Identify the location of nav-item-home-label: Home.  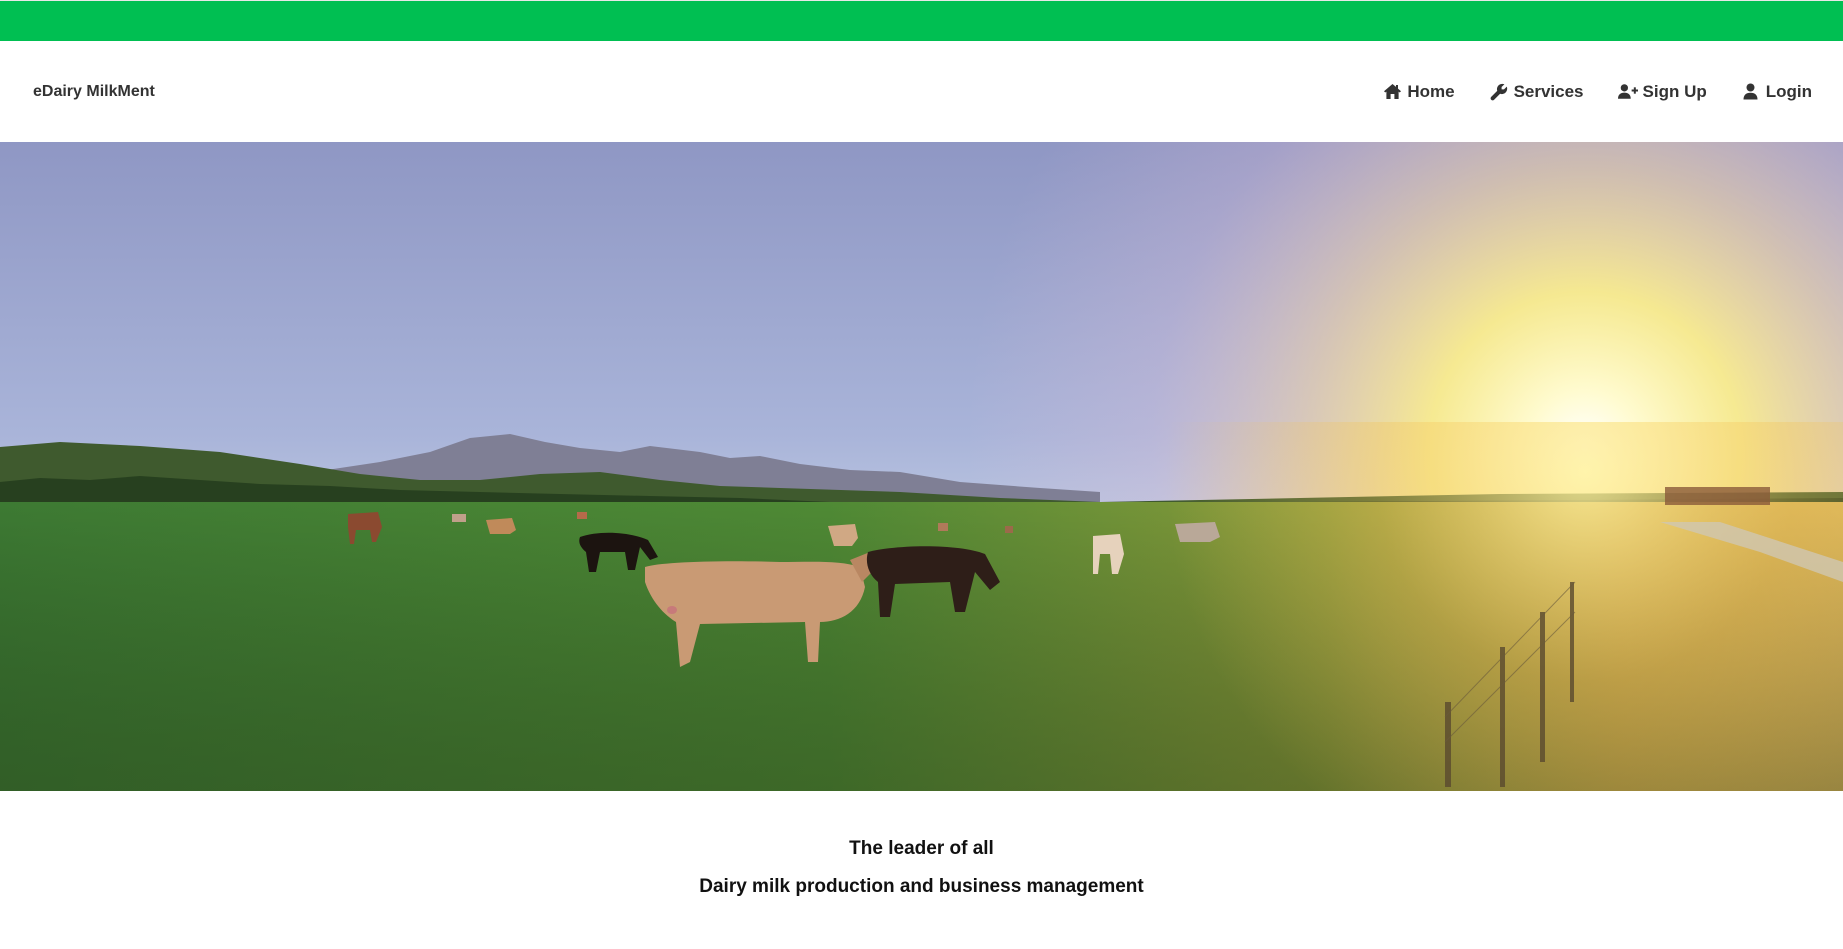
(1431, 91).